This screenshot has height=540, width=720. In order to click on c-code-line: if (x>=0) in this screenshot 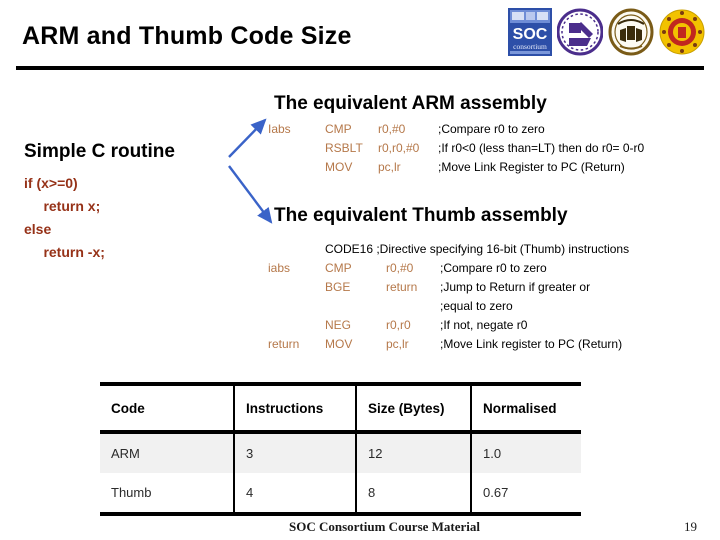, I will do `click(51, 183)`.